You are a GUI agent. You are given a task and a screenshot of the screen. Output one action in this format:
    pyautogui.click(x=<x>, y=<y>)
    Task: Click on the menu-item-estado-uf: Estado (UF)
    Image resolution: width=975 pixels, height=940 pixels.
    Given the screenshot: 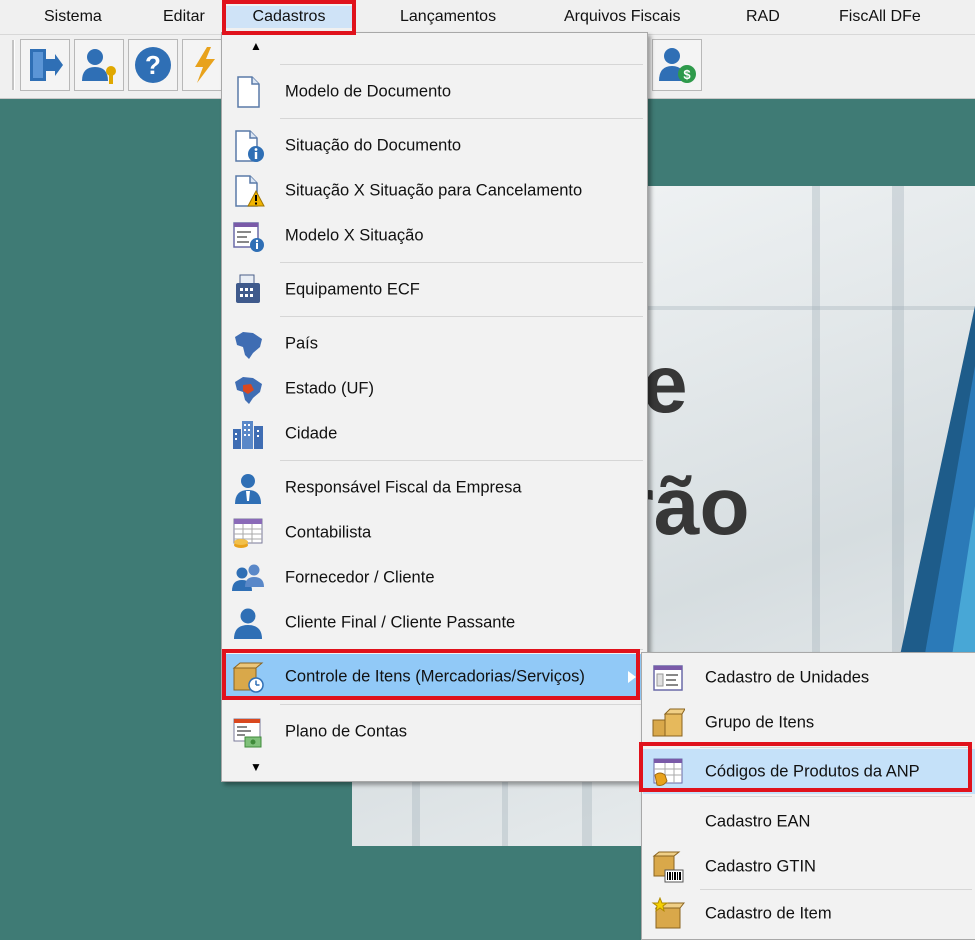 What is the action you would take?
    pyautogui.click(x=434, y=388)
    